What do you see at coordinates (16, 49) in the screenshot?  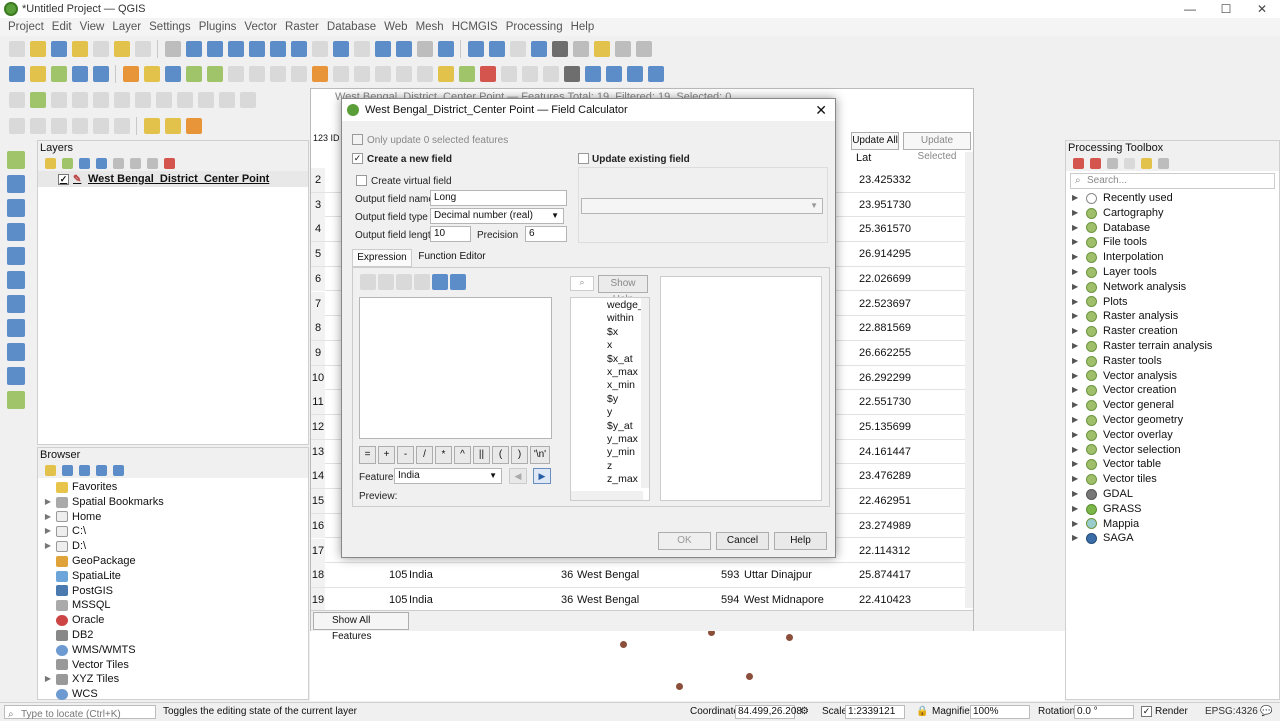 I see `new-project-icon` at bounding box center [16, 49].